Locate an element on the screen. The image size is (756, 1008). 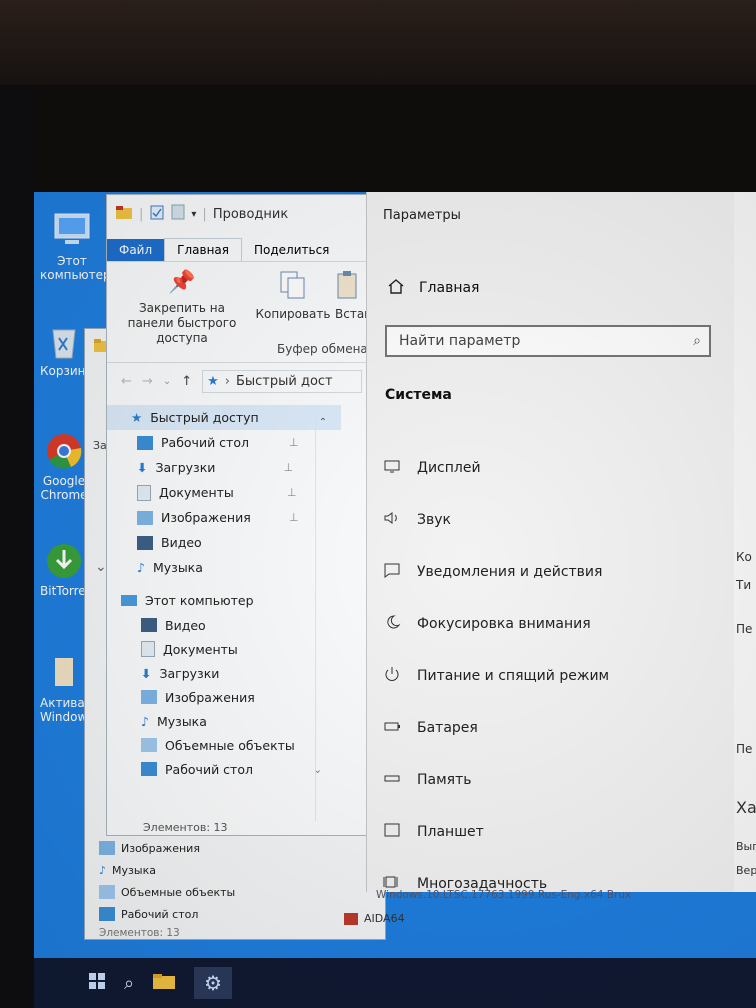
activation-icon is located at coordinates (64, 673).